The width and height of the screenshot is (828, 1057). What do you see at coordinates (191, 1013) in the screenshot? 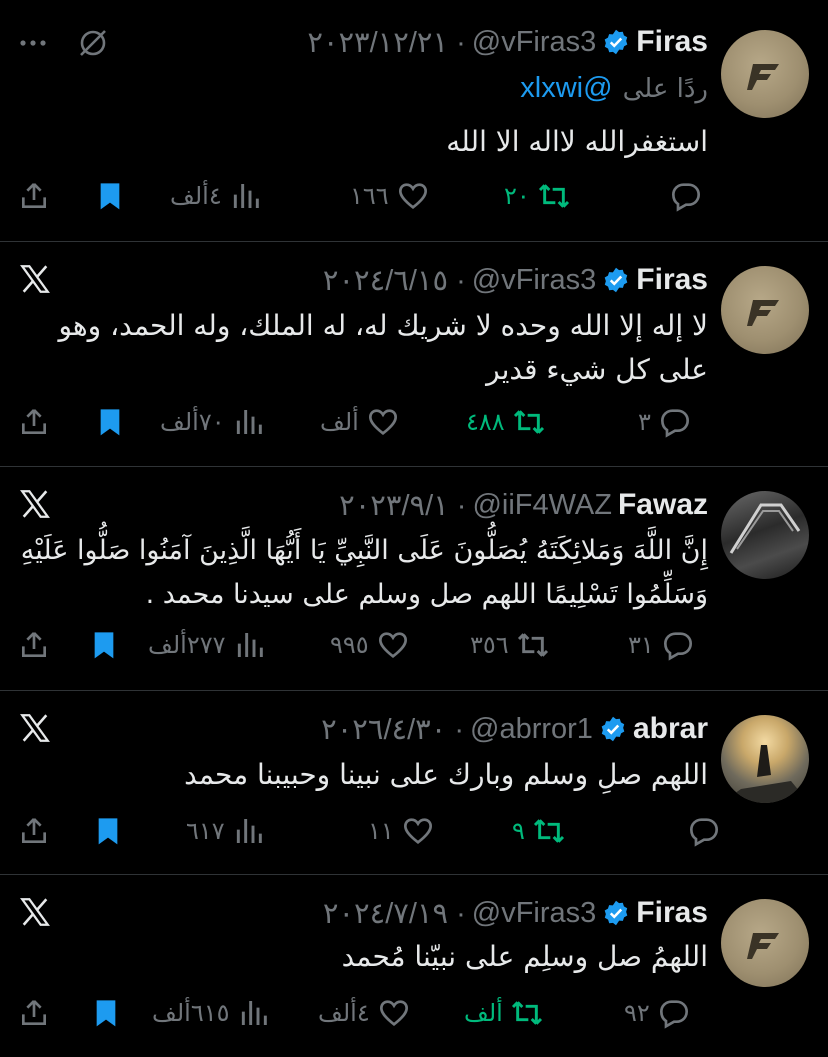
I see `views-count: ٦١٥ألف` at bounding box center [191, 1013].